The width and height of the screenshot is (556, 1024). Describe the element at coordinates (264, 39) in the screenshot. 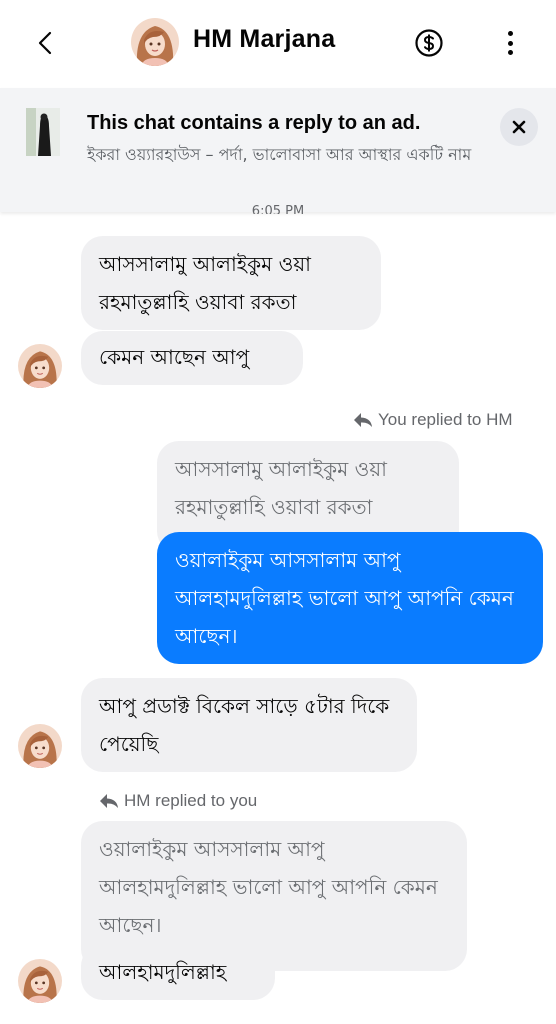

I see `contact-name: HM Marjana` at that location.